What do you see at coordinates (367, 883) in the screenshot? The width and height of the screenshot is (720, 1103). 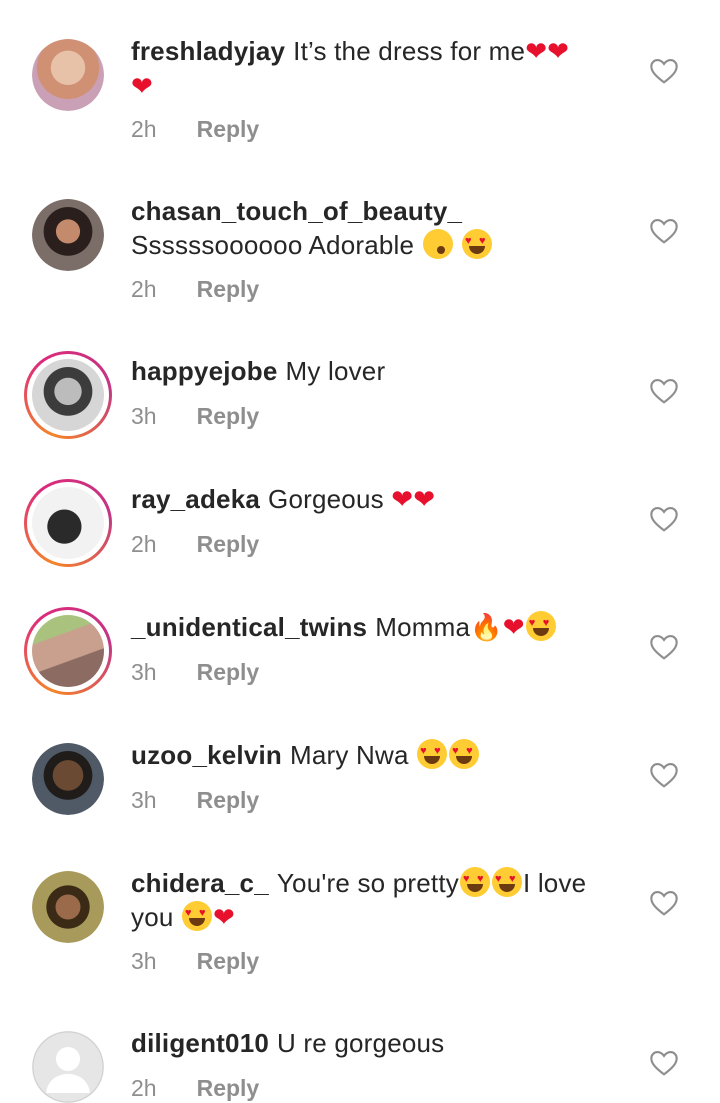 I see `comment-body: You're so pretty` at bounding box center [367, 883].